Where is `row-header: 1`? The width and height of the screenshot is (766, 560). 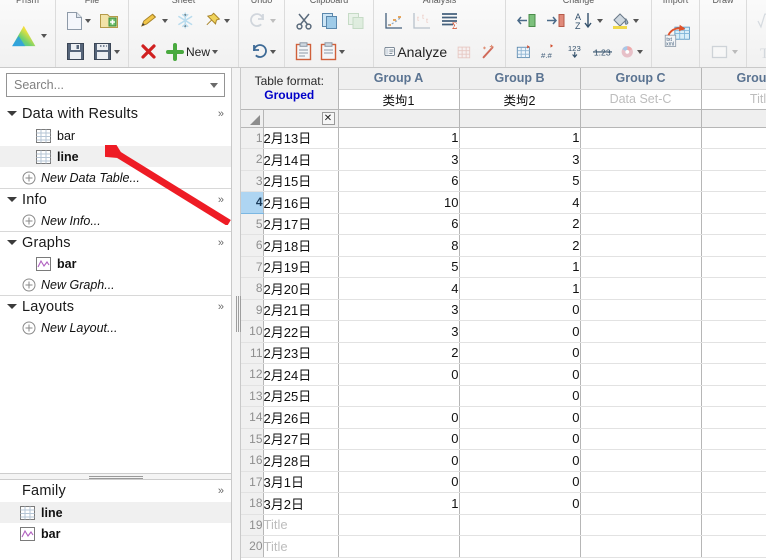
row-header: 1 is located at coordinates (252, 138).